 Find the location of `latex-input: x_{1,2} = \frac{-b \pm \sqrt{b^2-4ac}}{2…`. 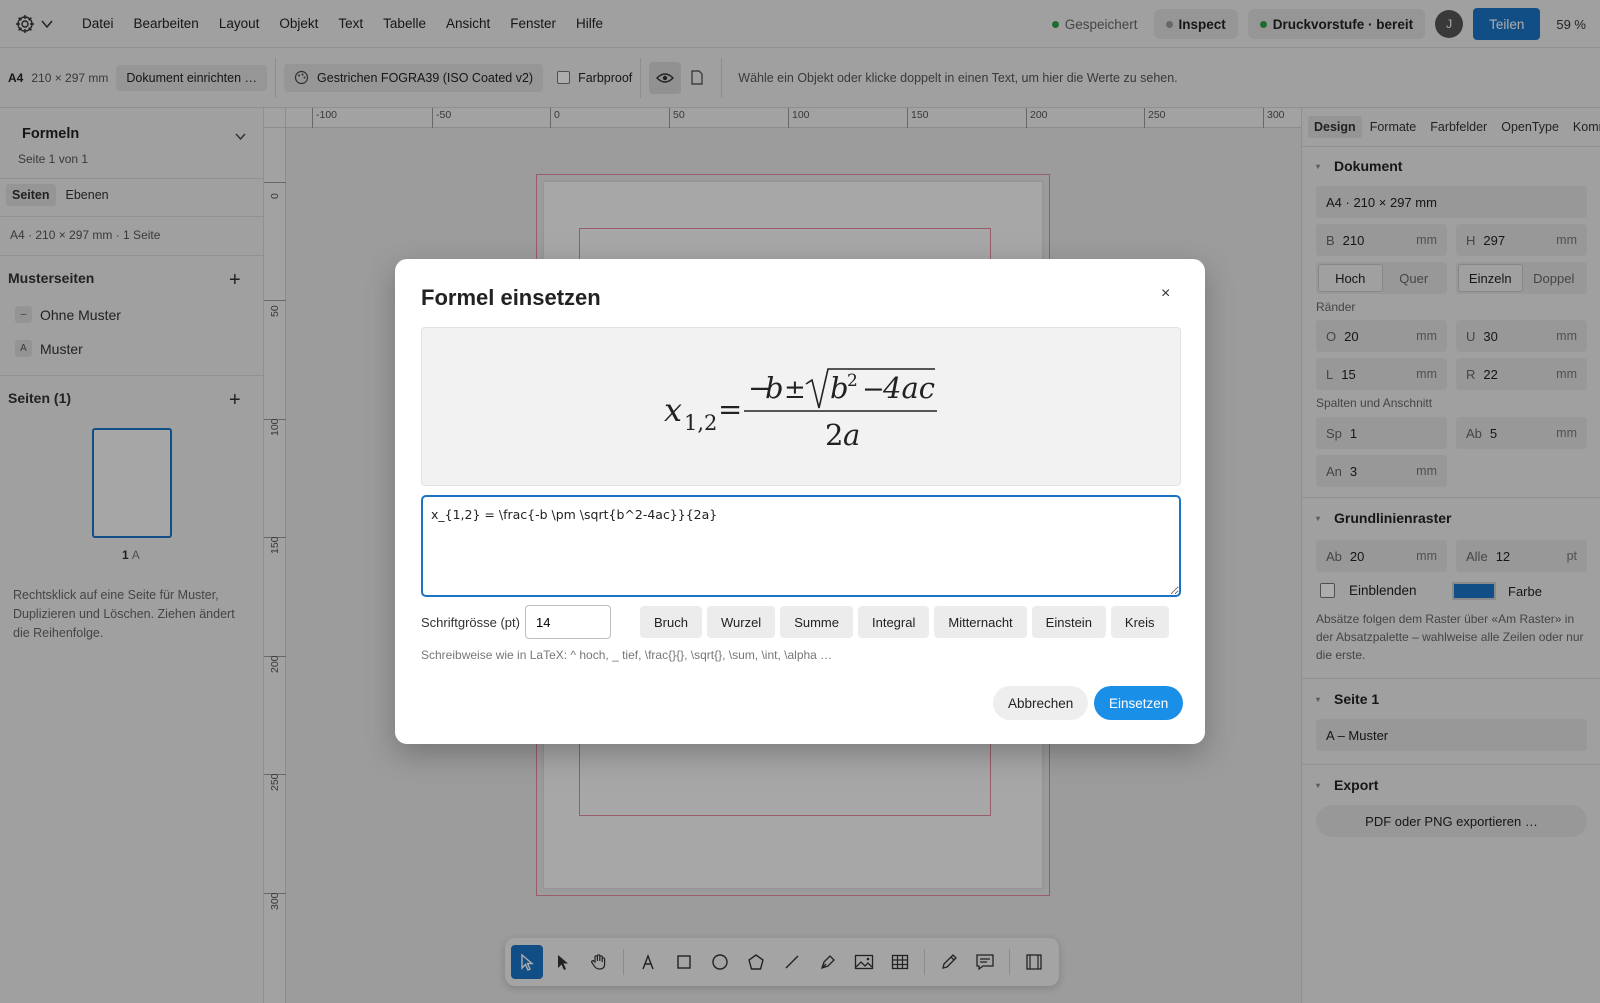

latex-input: x_{1,2} = \frac{-b \pm \sqrt{b^2-4ac}}{2… is located at coordinates (801, 546).